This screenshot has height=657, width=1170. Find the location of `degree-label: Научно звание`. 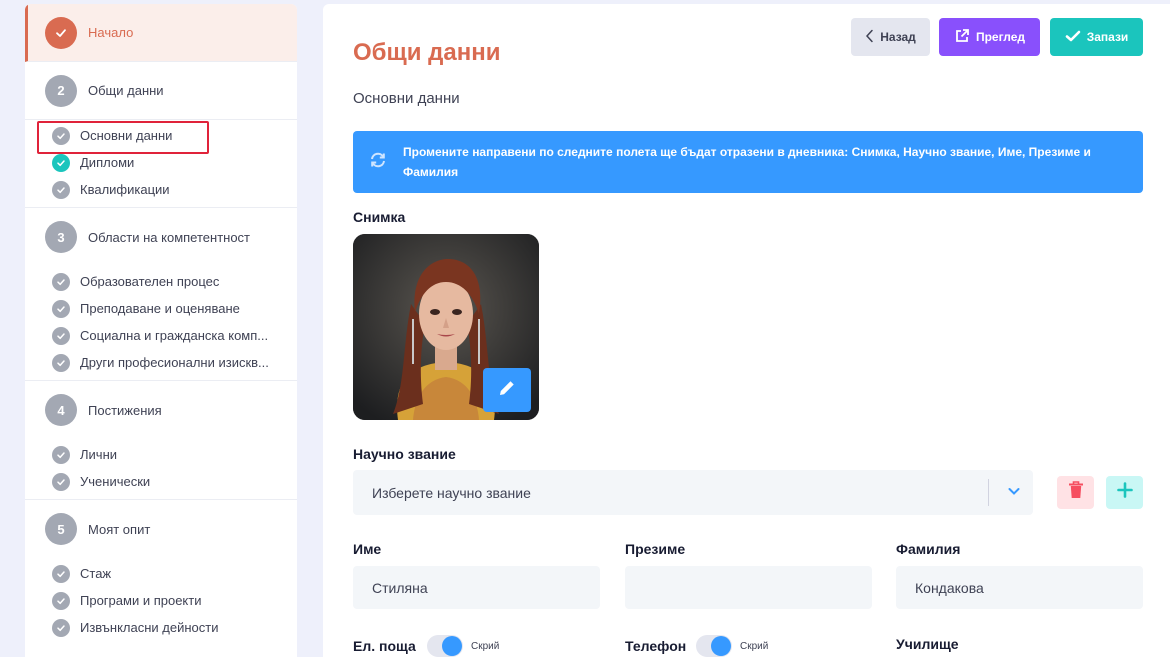

degree-label: Научно звание is located at coordinates (404, 454).